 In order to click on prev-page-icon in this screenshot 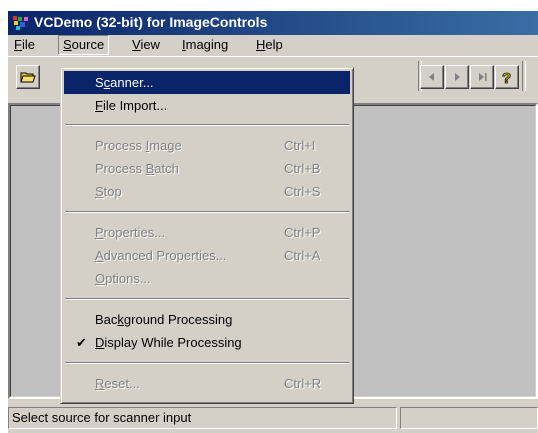, I will do `click(431, 77)`.